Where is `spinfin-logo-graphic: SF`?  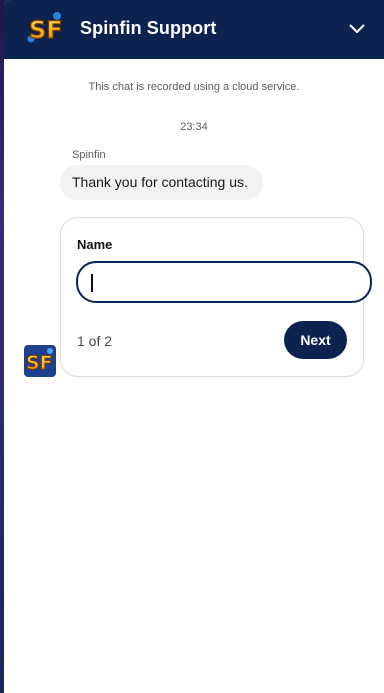 spinfin-logo-graphic: SF is located at coordinates (45, 28).